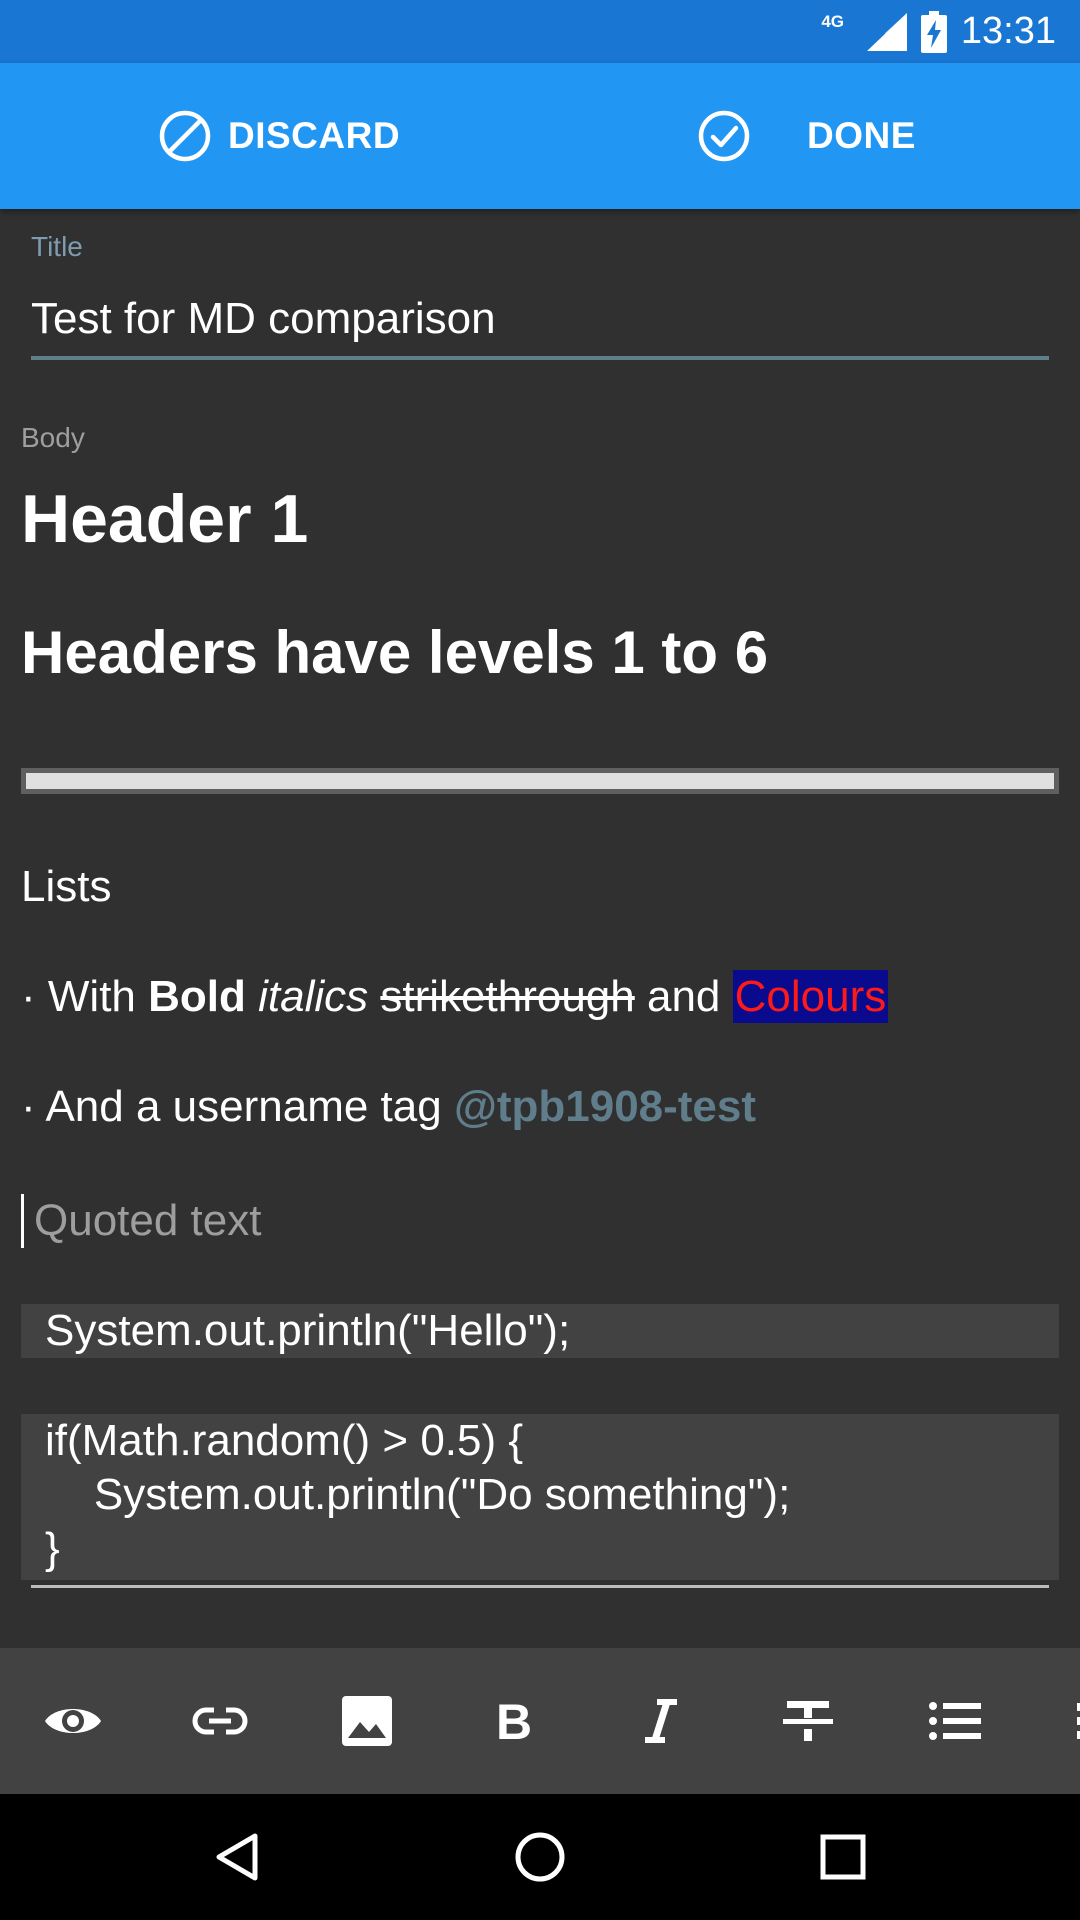 This screenshot has width=1080, height=1920. I want to click on link-button, so click(220, 1721).